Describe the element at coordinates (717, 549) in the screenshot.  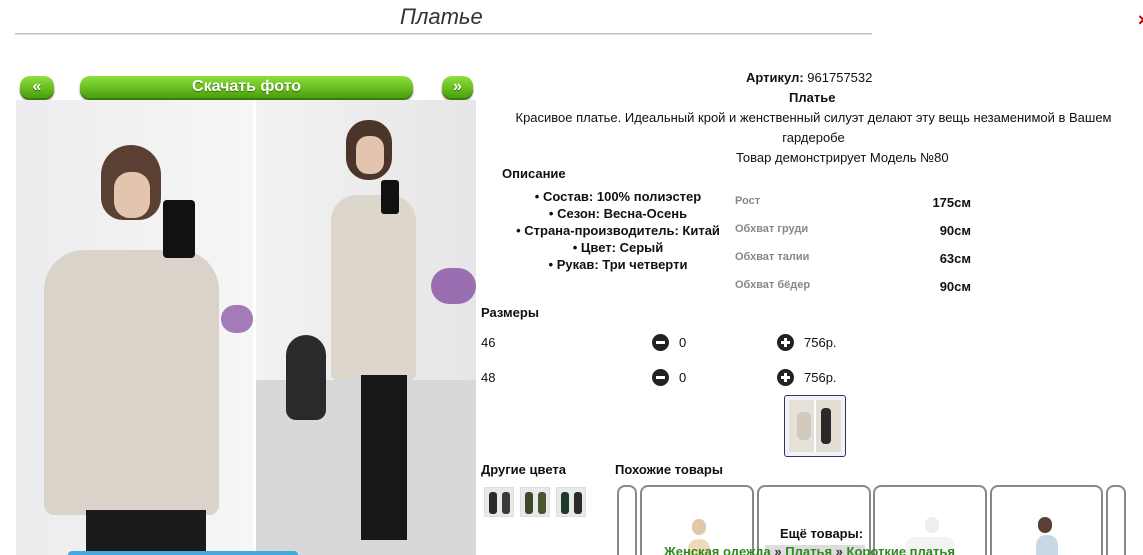
I see `breadcrumb-link: Женская одежда` at that location.